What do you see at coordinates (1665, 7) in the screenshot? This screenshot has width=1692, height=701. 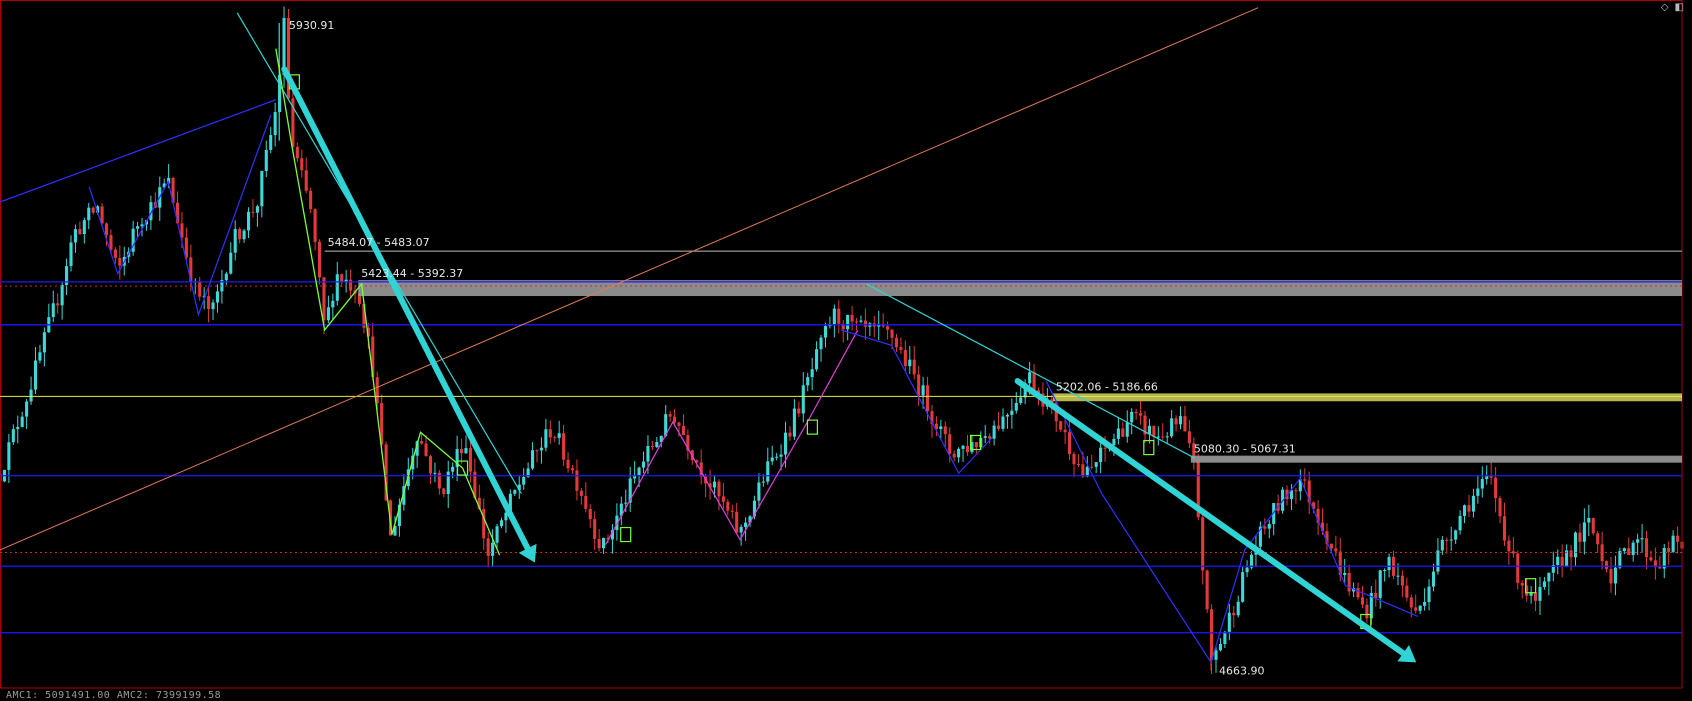 I see `diamond-icon: ◇` at bounding box center [1665, 7].